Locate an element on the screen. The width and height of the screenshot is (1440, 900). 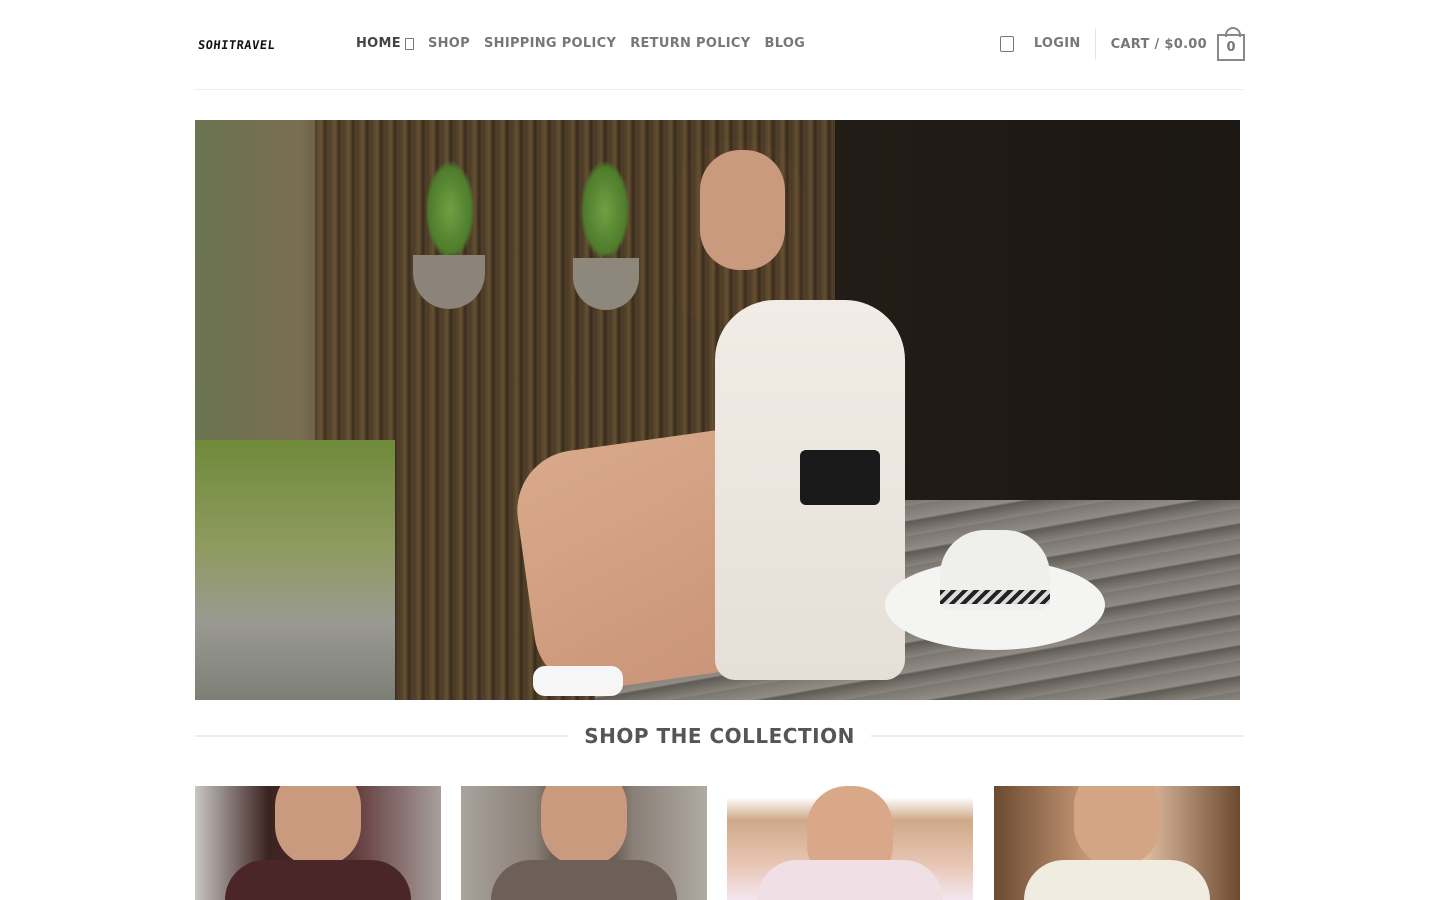
search-icon is located at coordinates (1006, 44).